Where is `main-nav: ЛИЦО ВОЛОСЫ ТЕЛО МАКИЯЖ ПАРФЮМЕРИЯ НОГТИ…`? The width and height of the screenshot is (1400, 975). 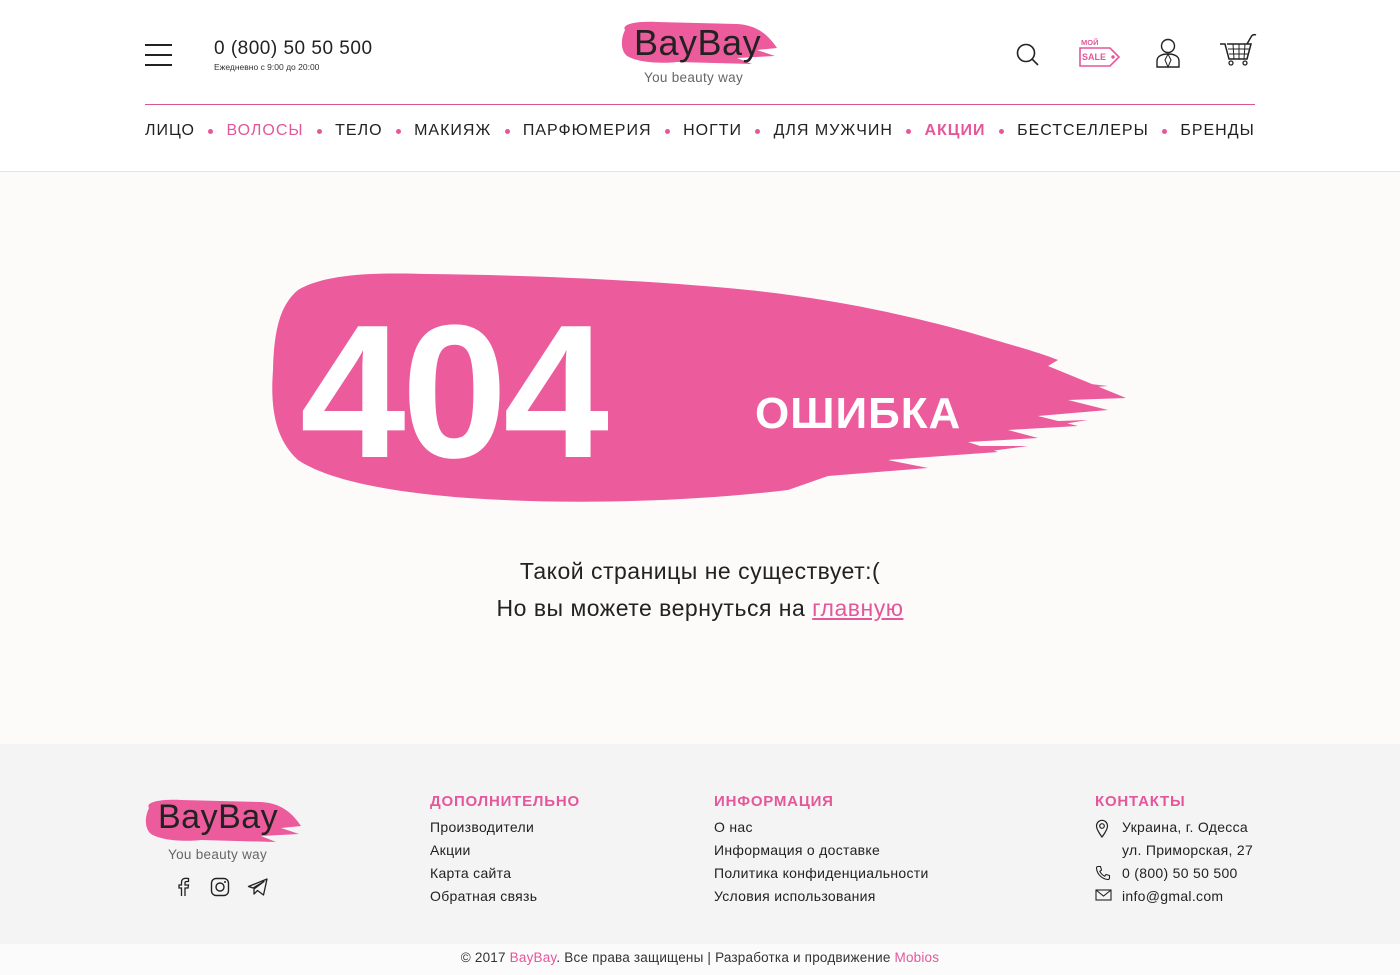
main-nav: ЛИЦО ВОЛОСЫ ТЕЛО МАКИЯЖ ПАРФЮМЕРИЯ НОГТИ… is located at coordinates (700, 131).